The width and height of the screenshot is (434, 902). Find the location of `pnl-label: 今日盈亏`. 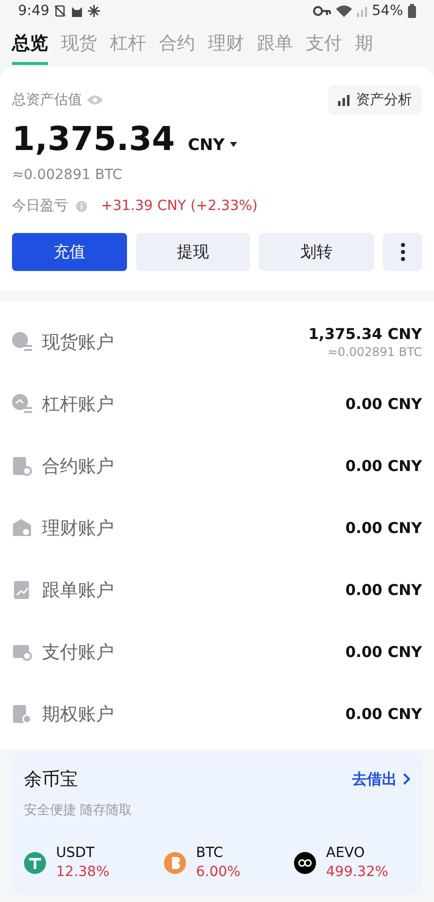

pnl-label: 今日盈亏 is located at coordinates (40, 206).